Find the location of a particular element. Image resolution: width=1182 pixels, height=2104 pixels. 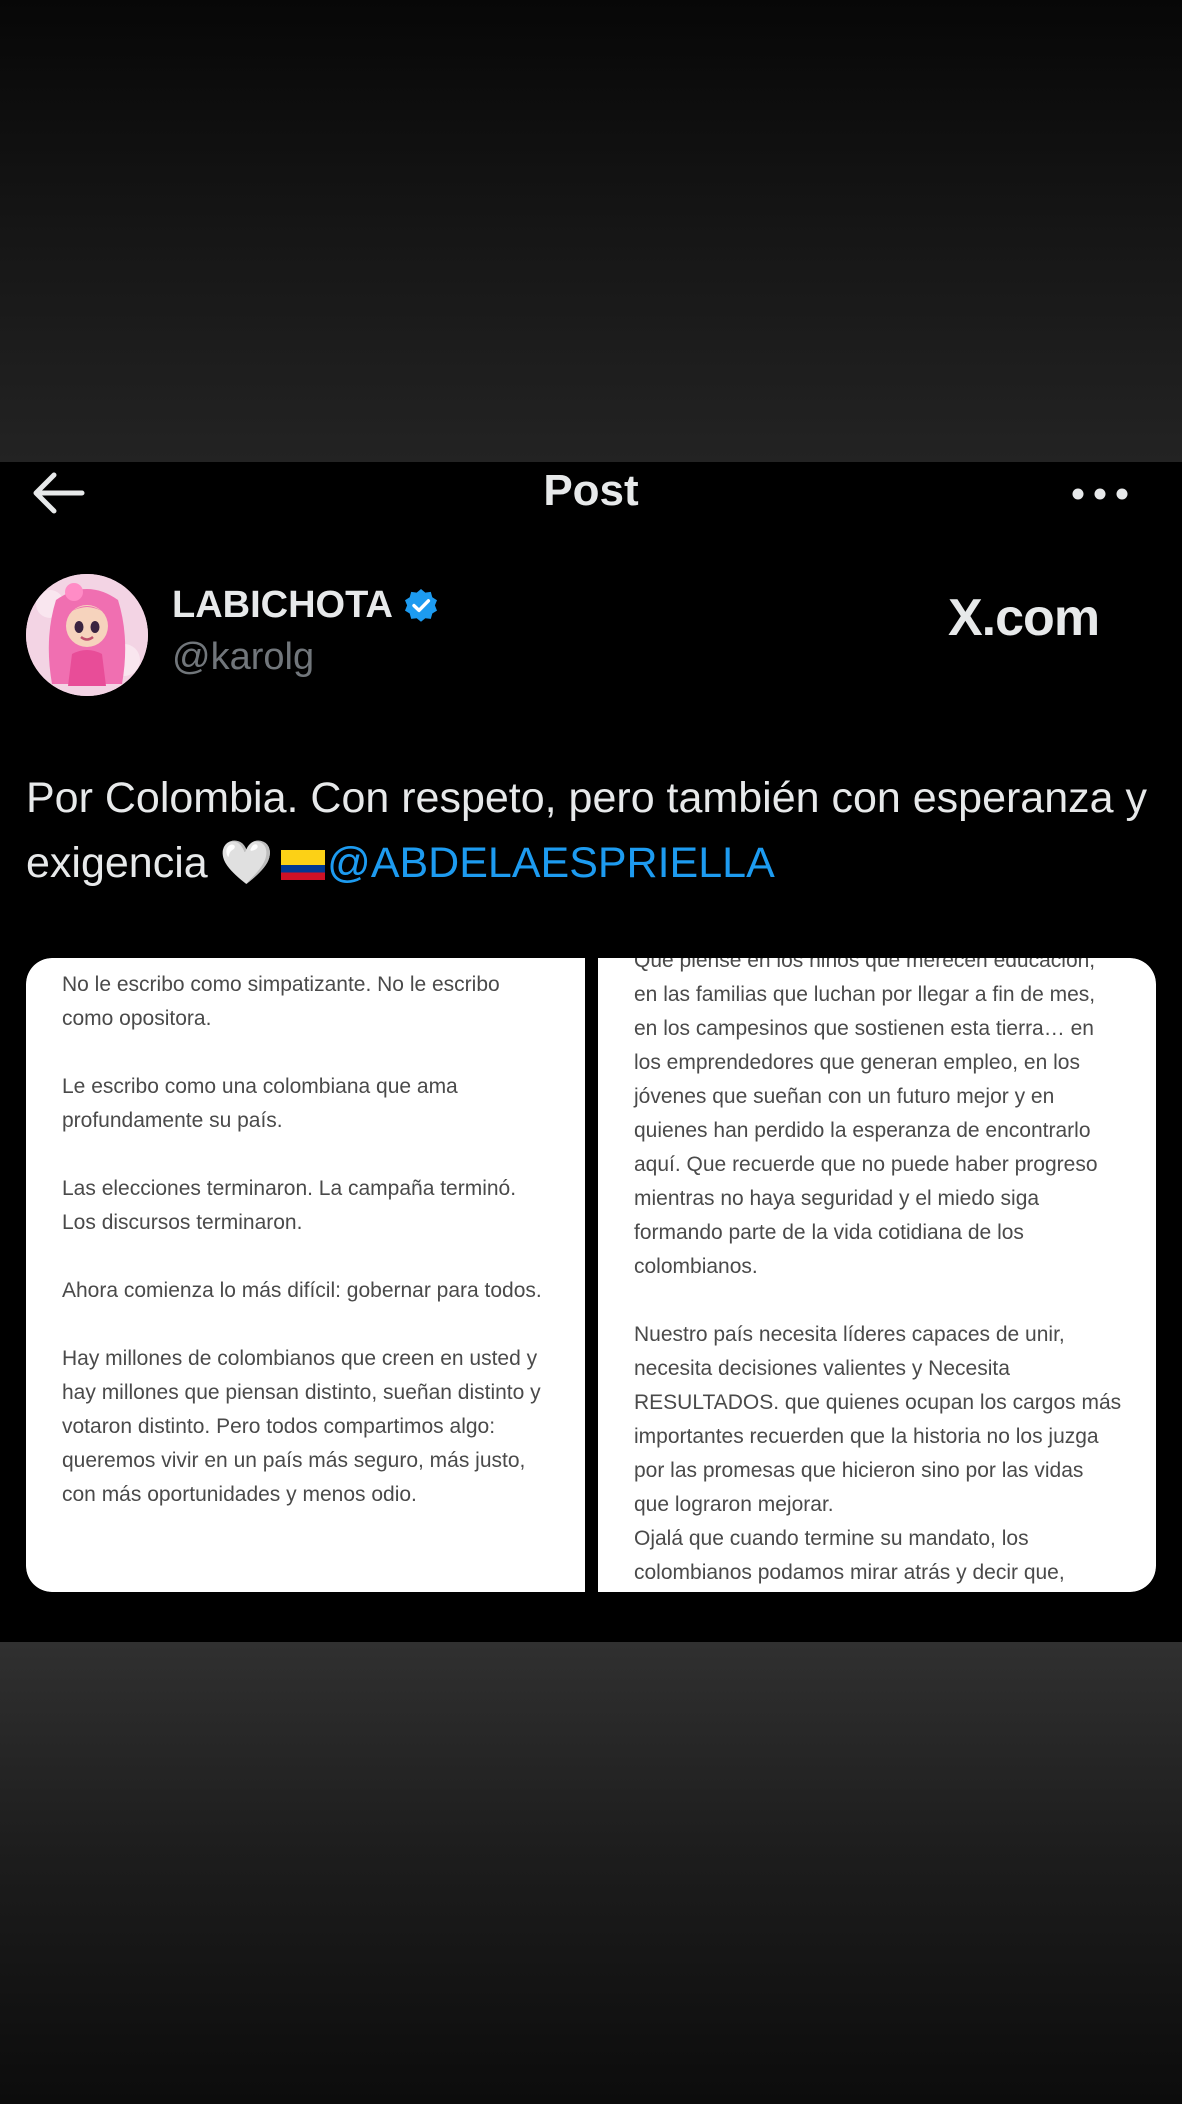

back-arrow-icon is located at coordinates (59, 493).